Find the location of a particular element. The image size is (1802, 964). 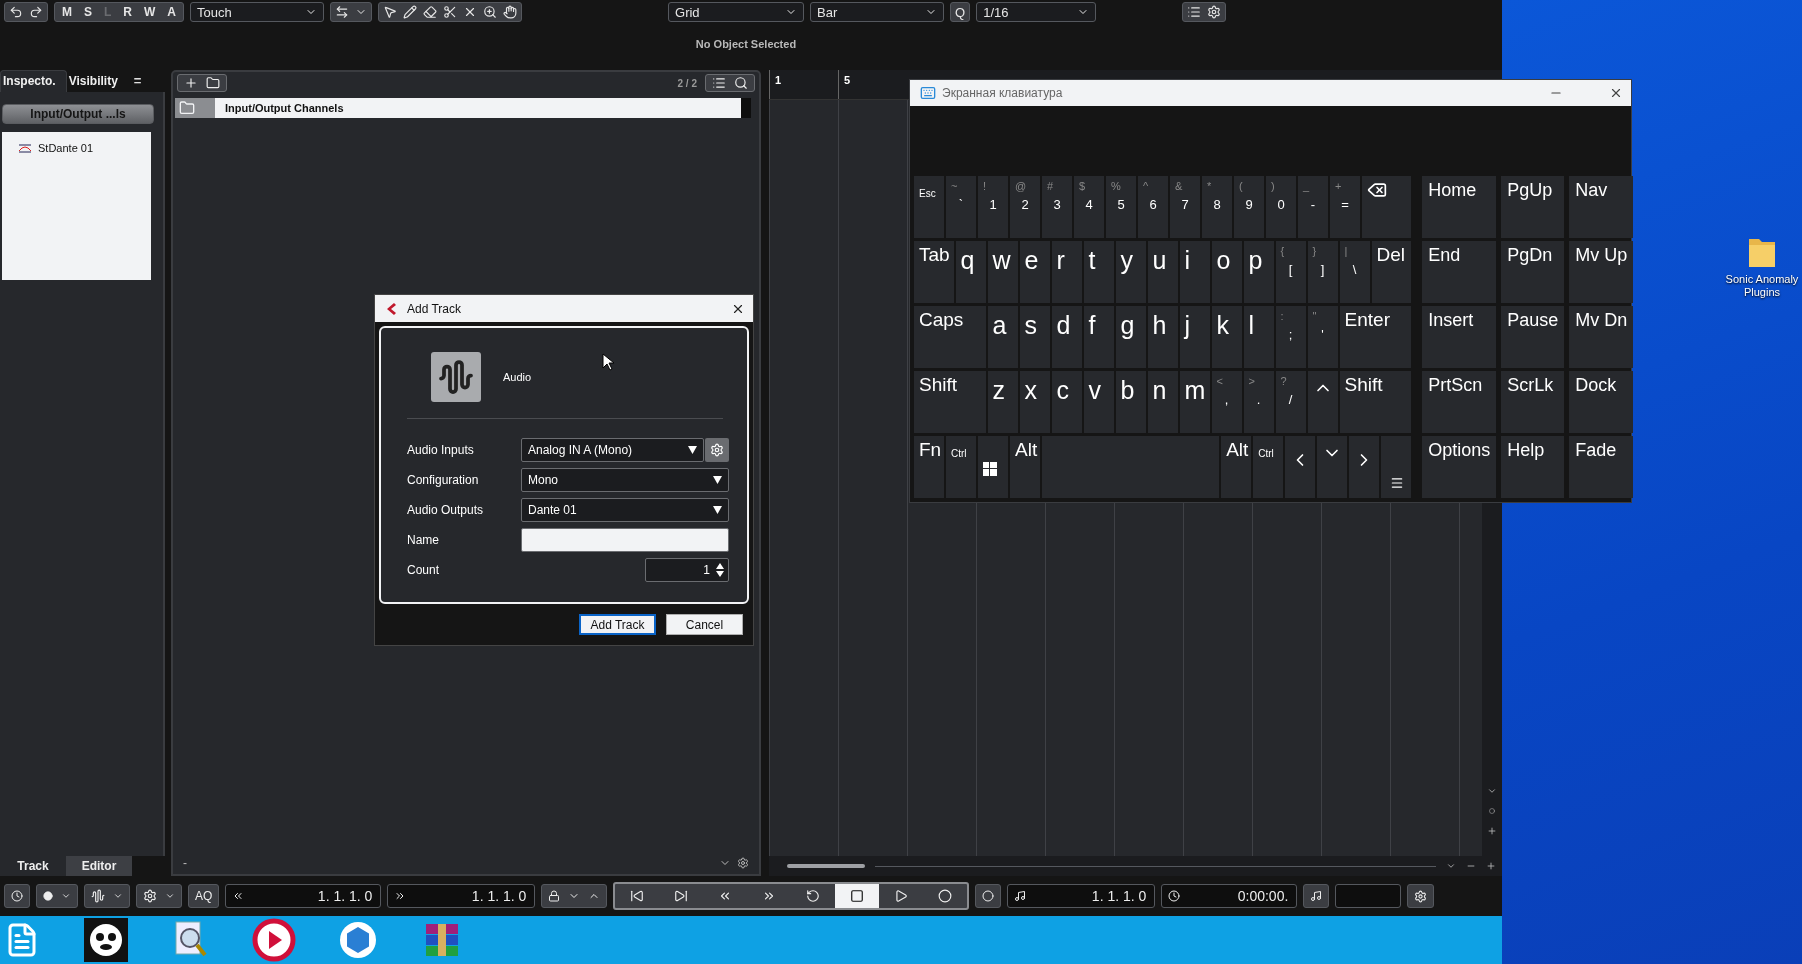

keyboard-key: i is located at coordinates (1194, 272).